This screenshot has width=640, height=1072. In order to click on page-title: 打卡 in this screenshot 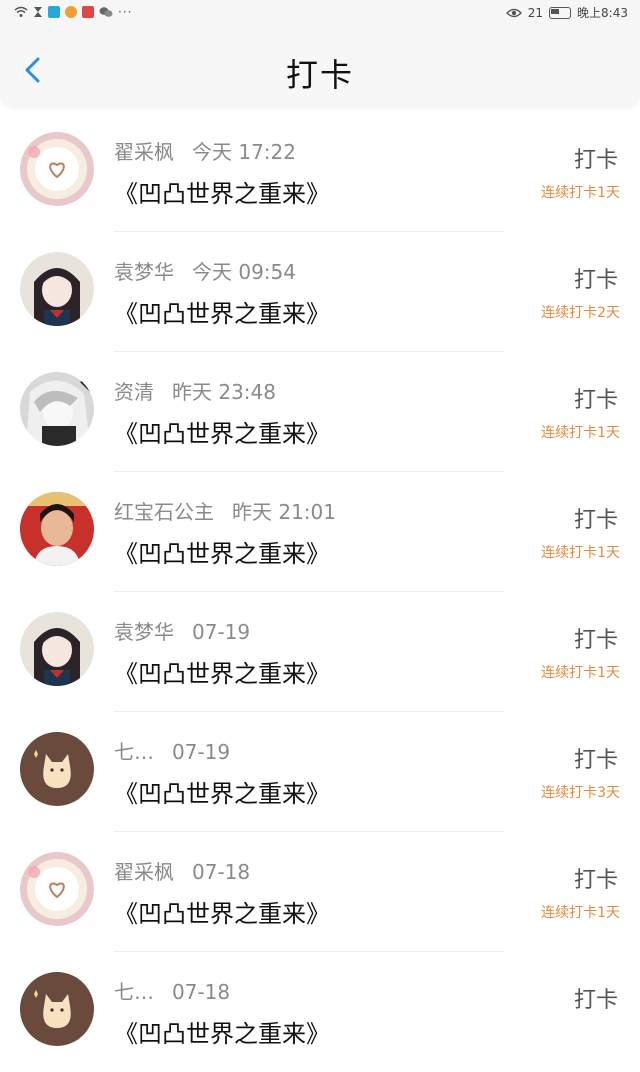, I will do `click(319, 75)`.